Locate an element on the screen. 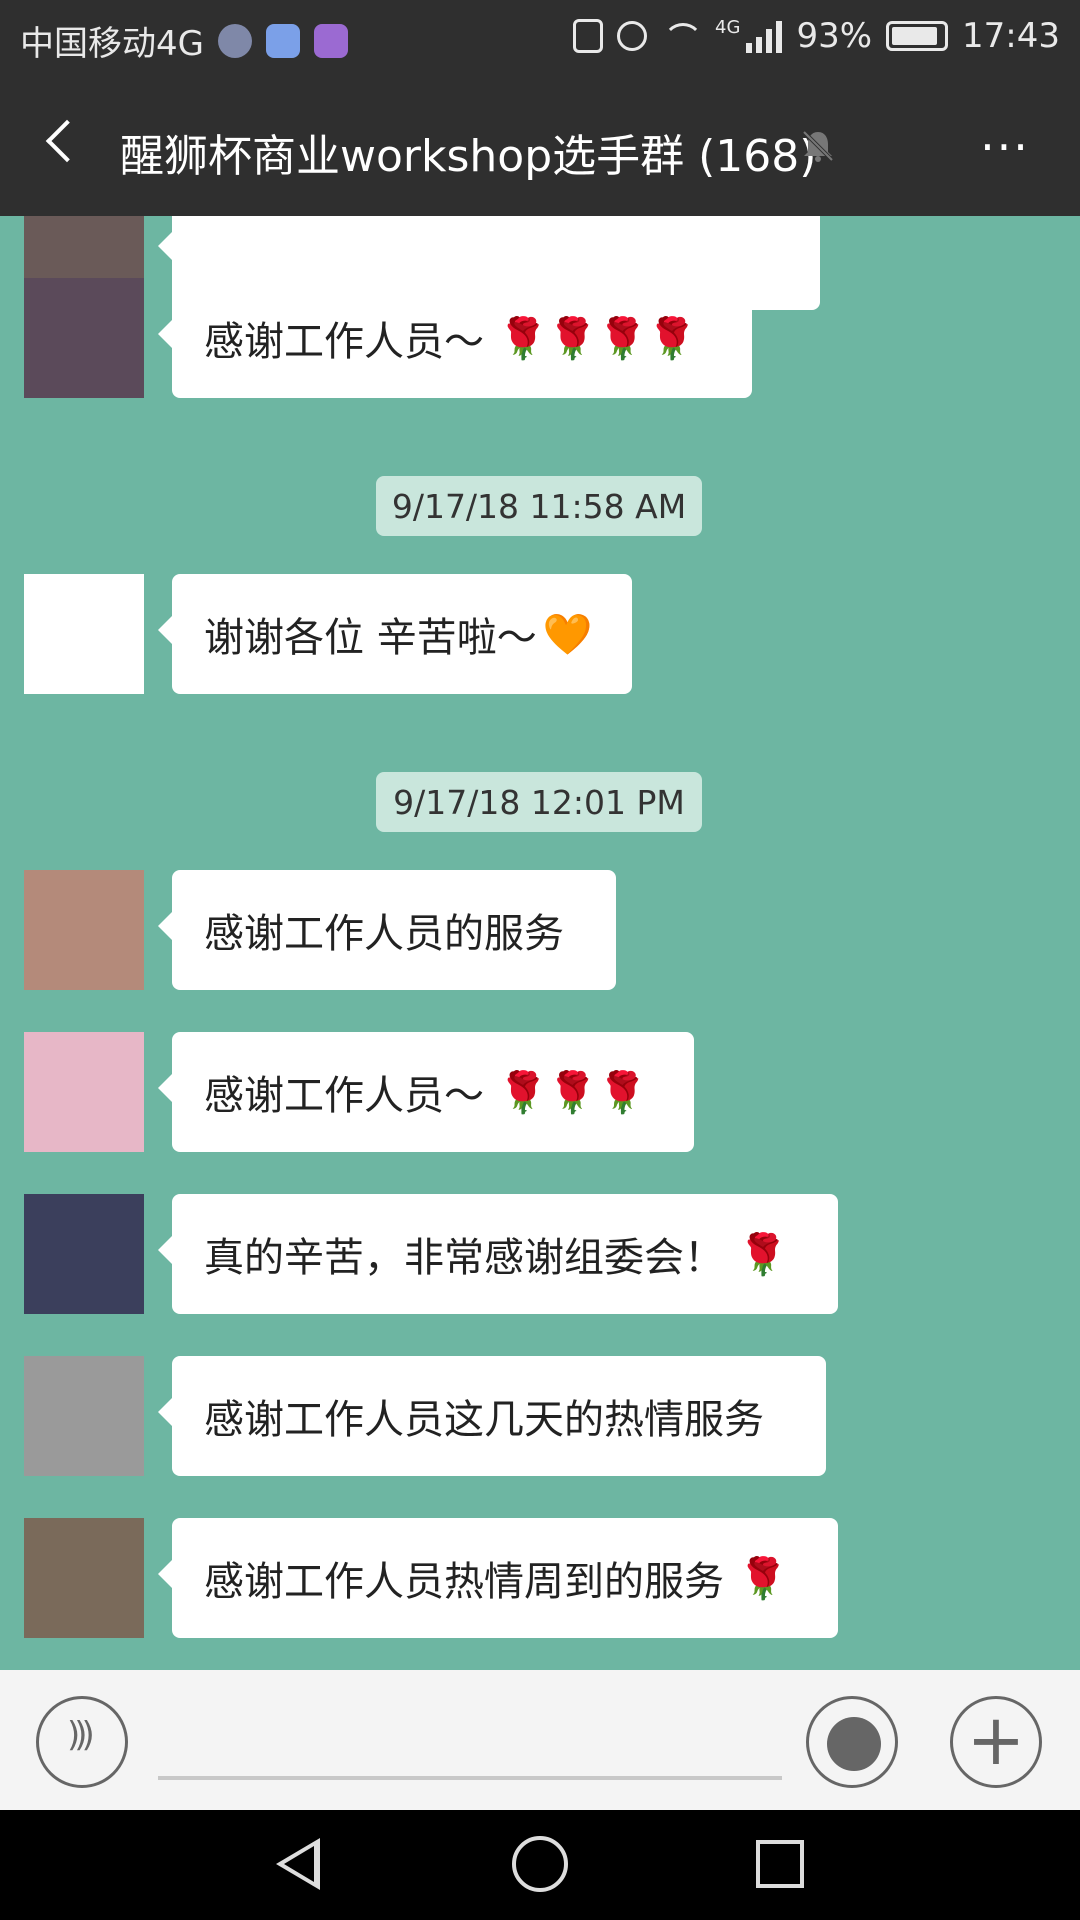  message-row: 谢谢各位 辛苦啦～ 🧡 is located at coordinates (328, 634).